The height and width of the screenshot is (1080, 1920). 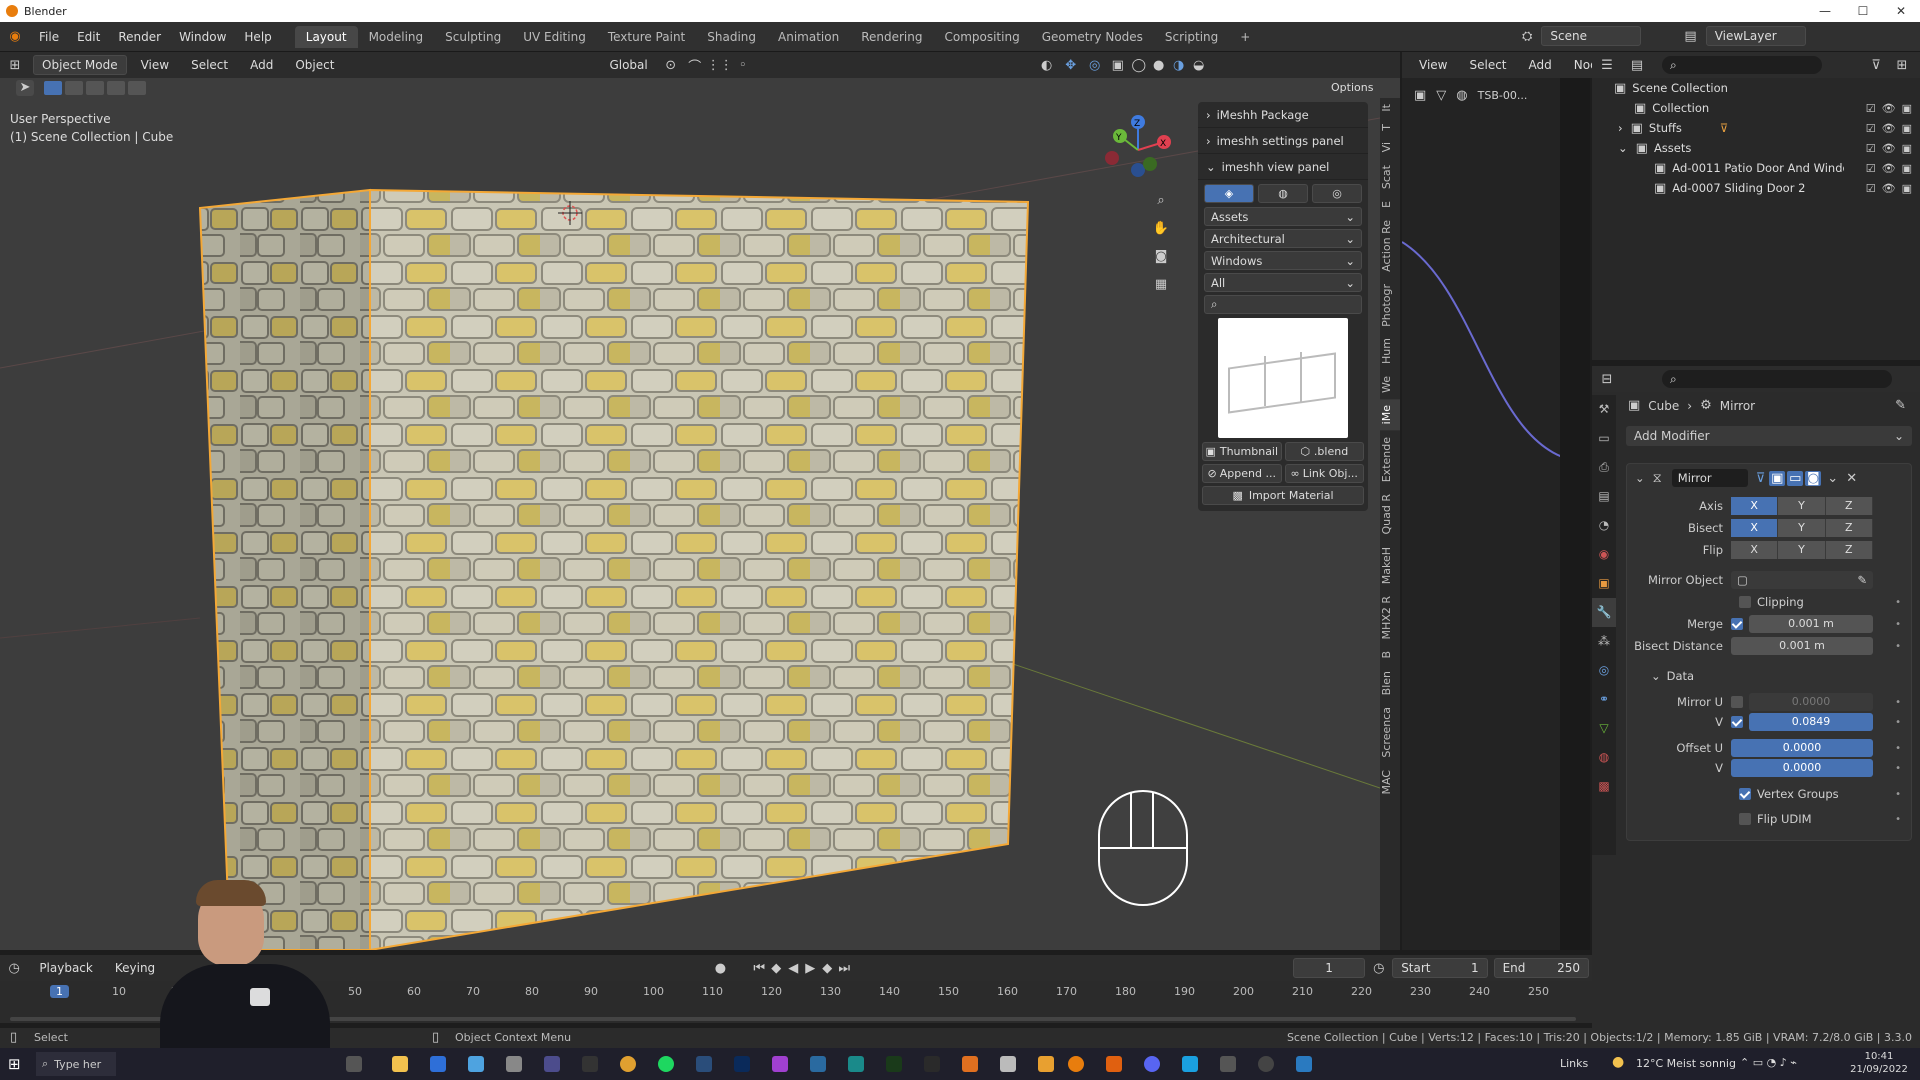 I want to click on file-explorer-icon, so click(x=400, y=1064).